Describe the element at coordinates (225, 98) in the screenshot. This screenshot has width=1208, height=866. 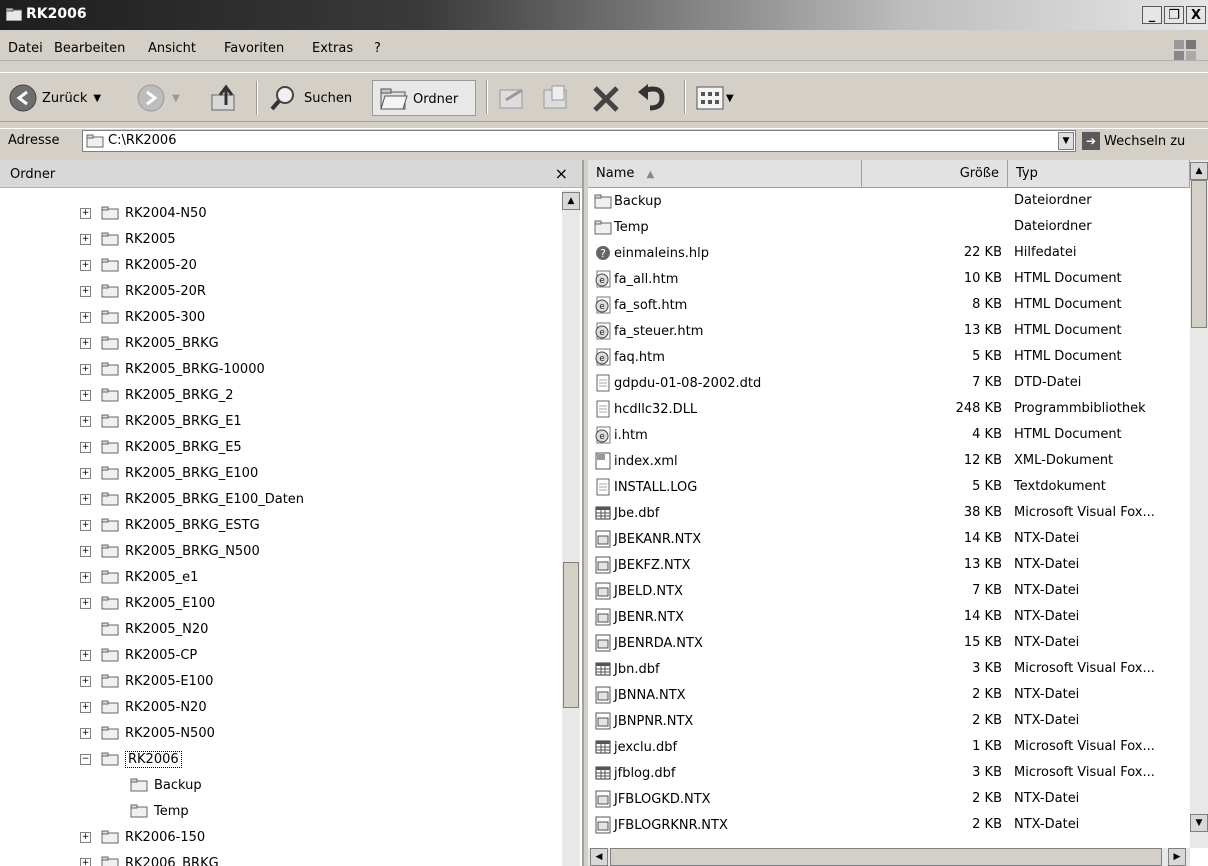
I see `up-folder-button` at that location.